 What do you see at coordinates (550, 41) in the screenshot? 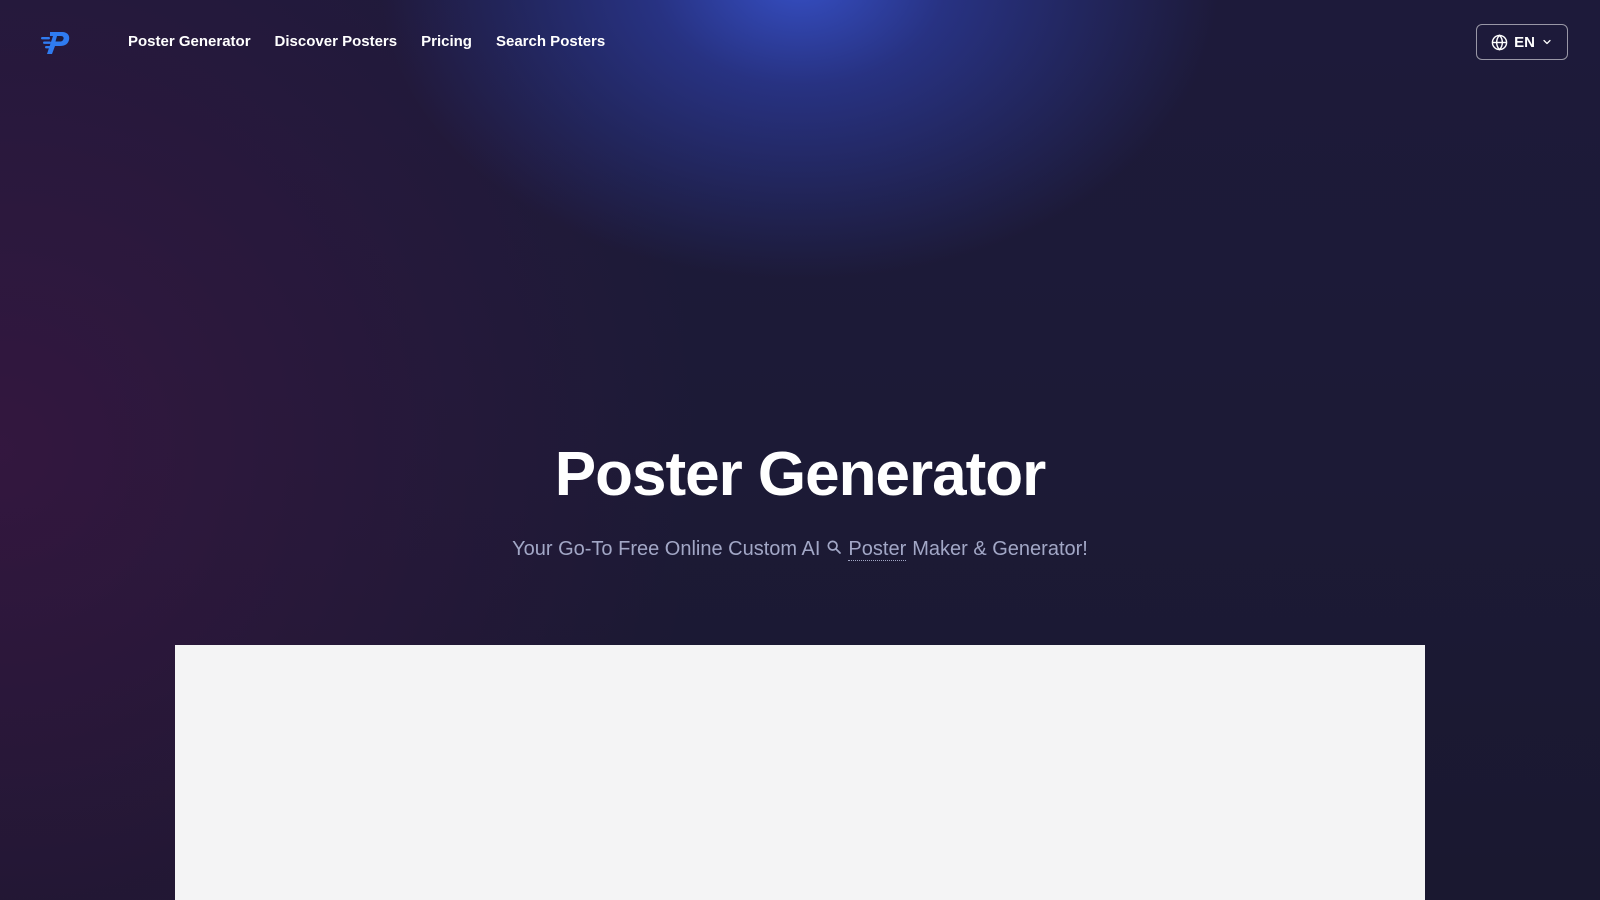
I see `nav-link-search-posters: Search Posters` at bounding box center [550, 41].